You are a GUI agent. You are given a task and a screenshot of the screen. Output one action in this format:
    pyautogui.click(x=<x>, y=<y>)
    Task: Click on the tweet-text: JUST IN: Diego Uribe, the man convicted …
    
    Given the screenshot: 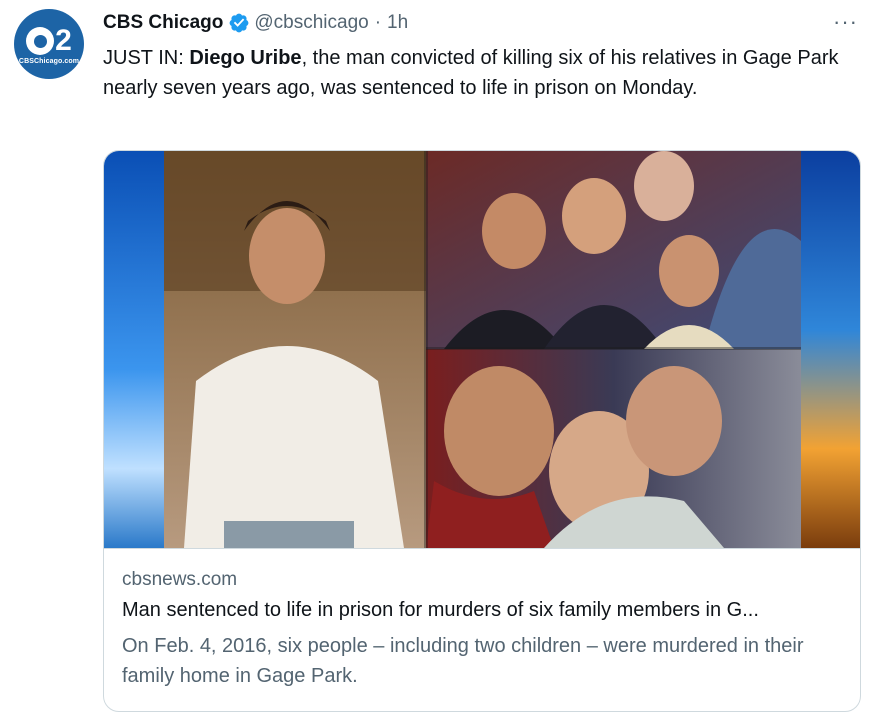 What is the action you would take?
    pyautogui.click(x=473, y=73)
    